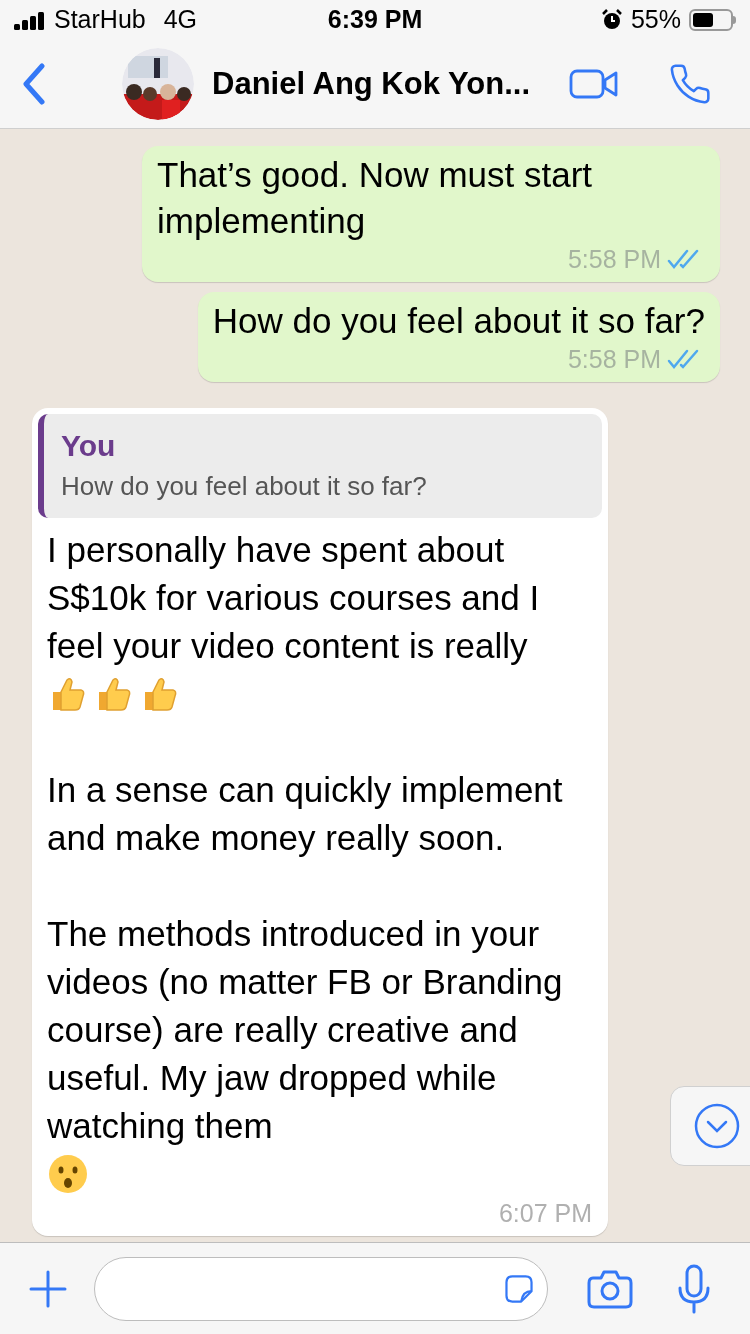  What do you see at coordinates (68, 1174) in the screenshot?
I see `surprised-emoji-icon` at bounding box center [68, 1174].